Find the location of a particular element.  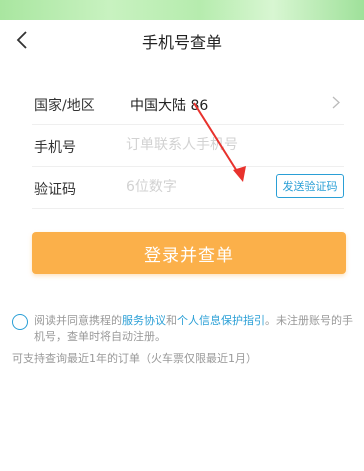

page-title: 手机号查单 is located at coordinates (181, 42).